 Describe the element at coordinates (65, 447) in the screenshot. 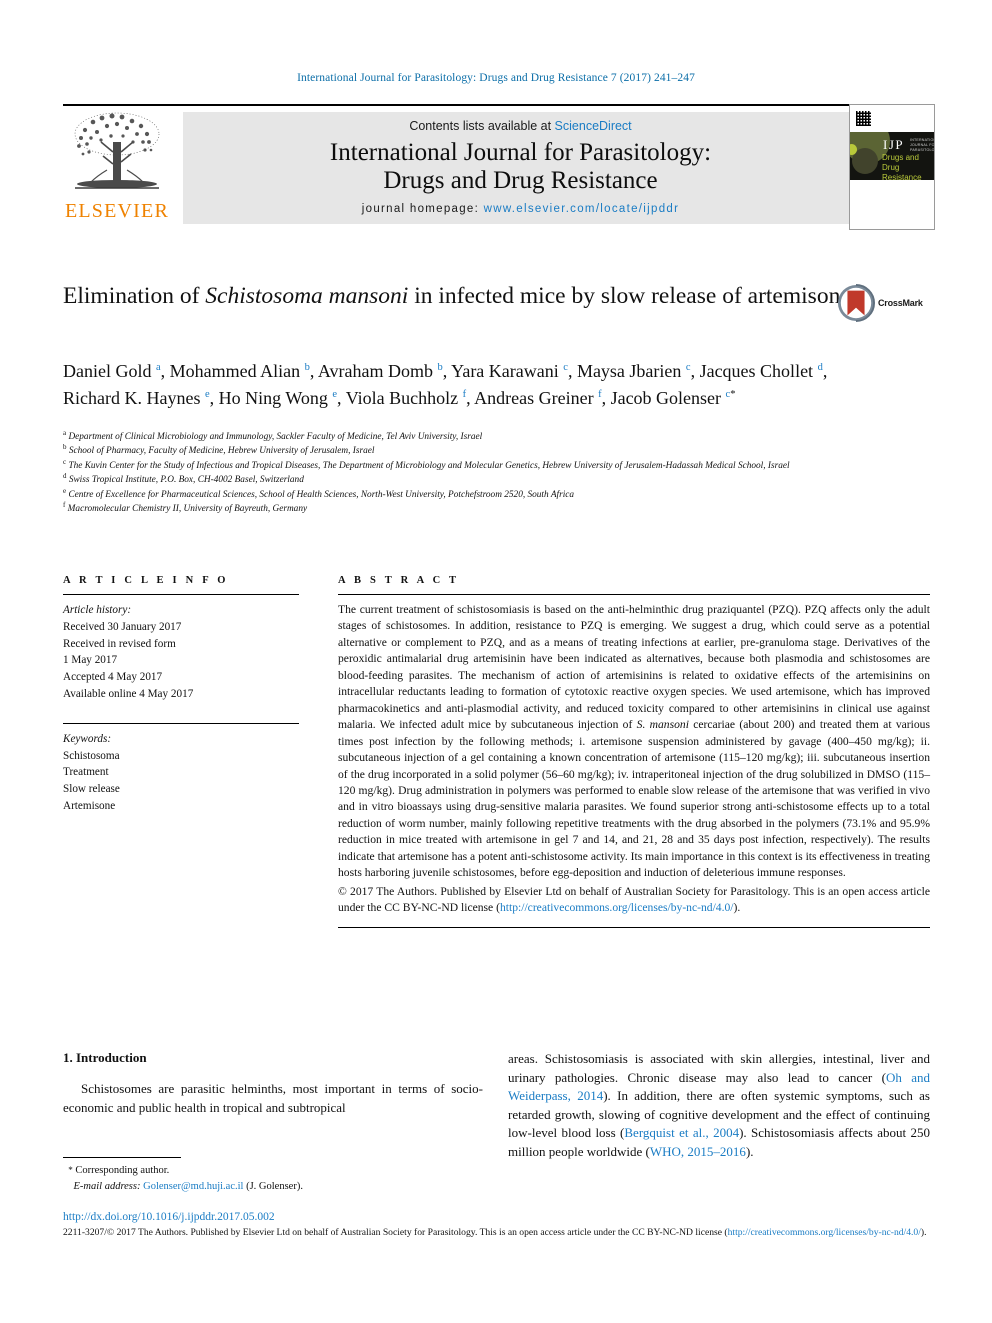

I see `affiliation-mark: b` at that location.